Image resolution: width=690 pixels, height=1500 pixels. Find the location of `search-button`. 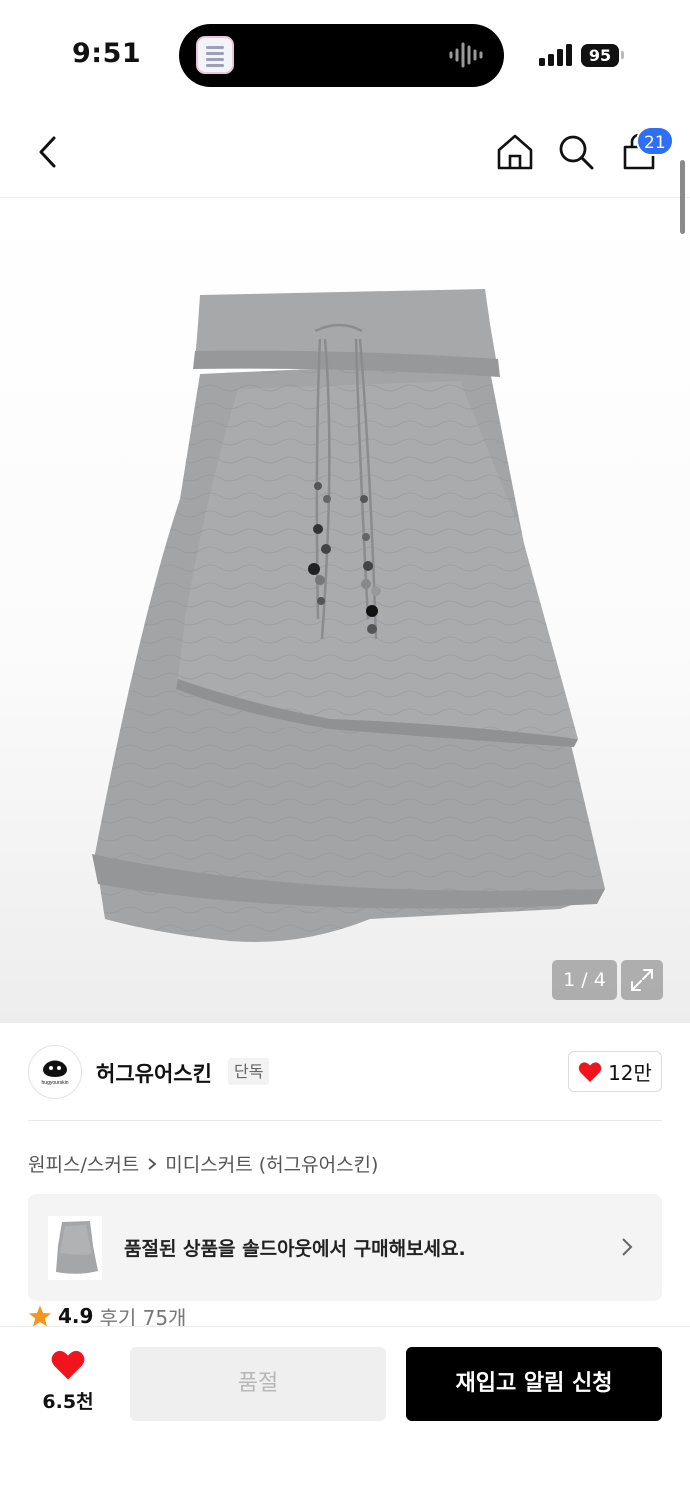

search-button is located at coordinates (576, 152).